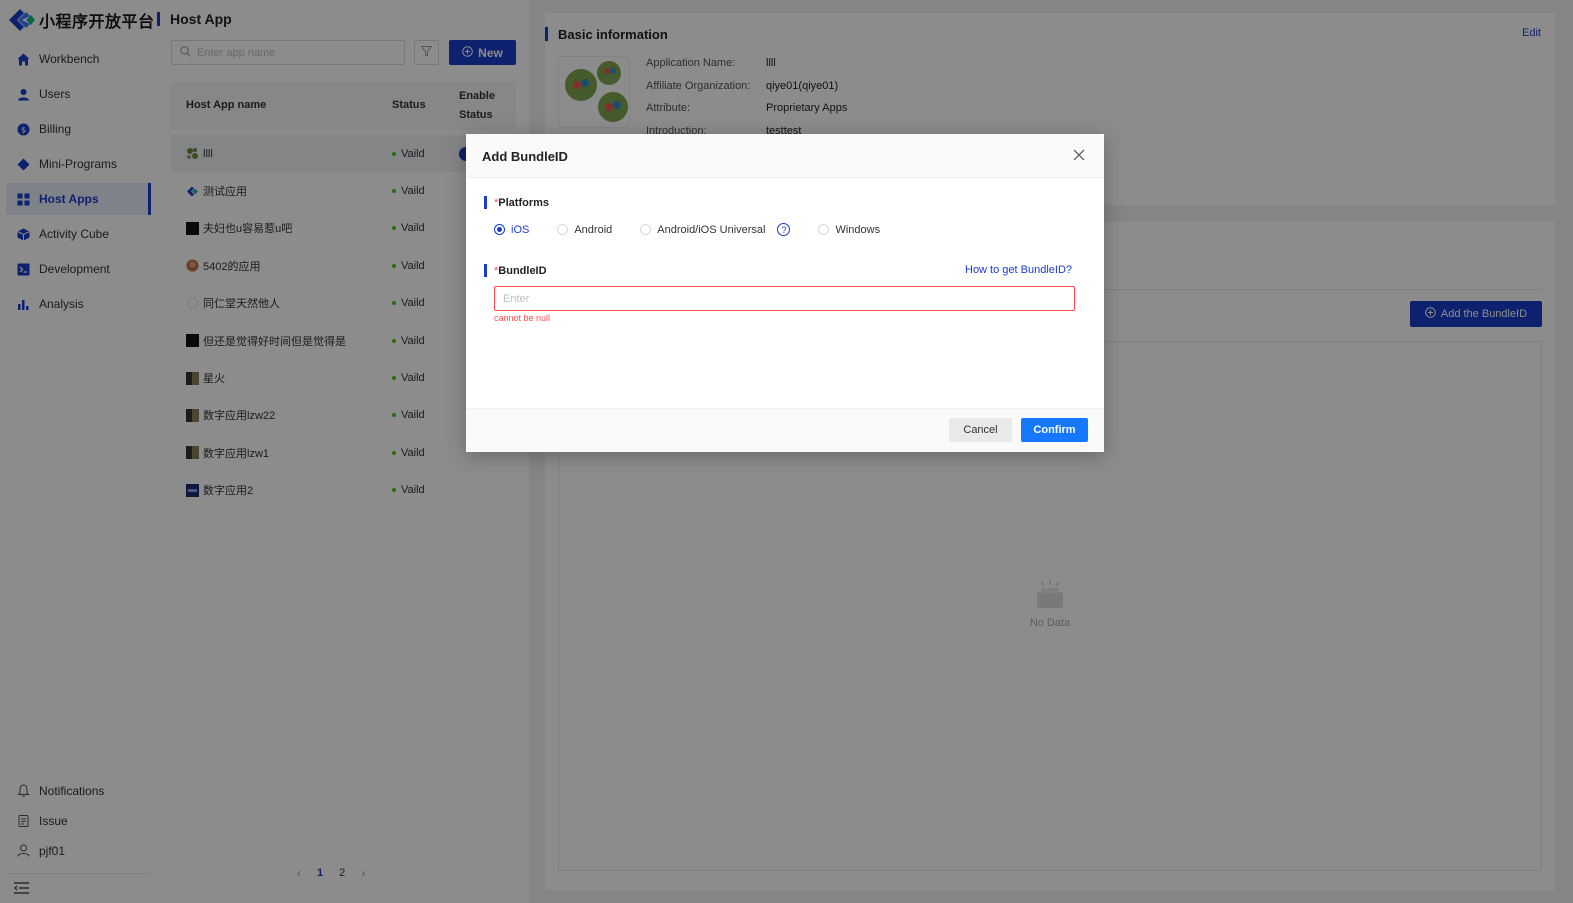  I want to click on bundle-id-input, so click(784, 298).